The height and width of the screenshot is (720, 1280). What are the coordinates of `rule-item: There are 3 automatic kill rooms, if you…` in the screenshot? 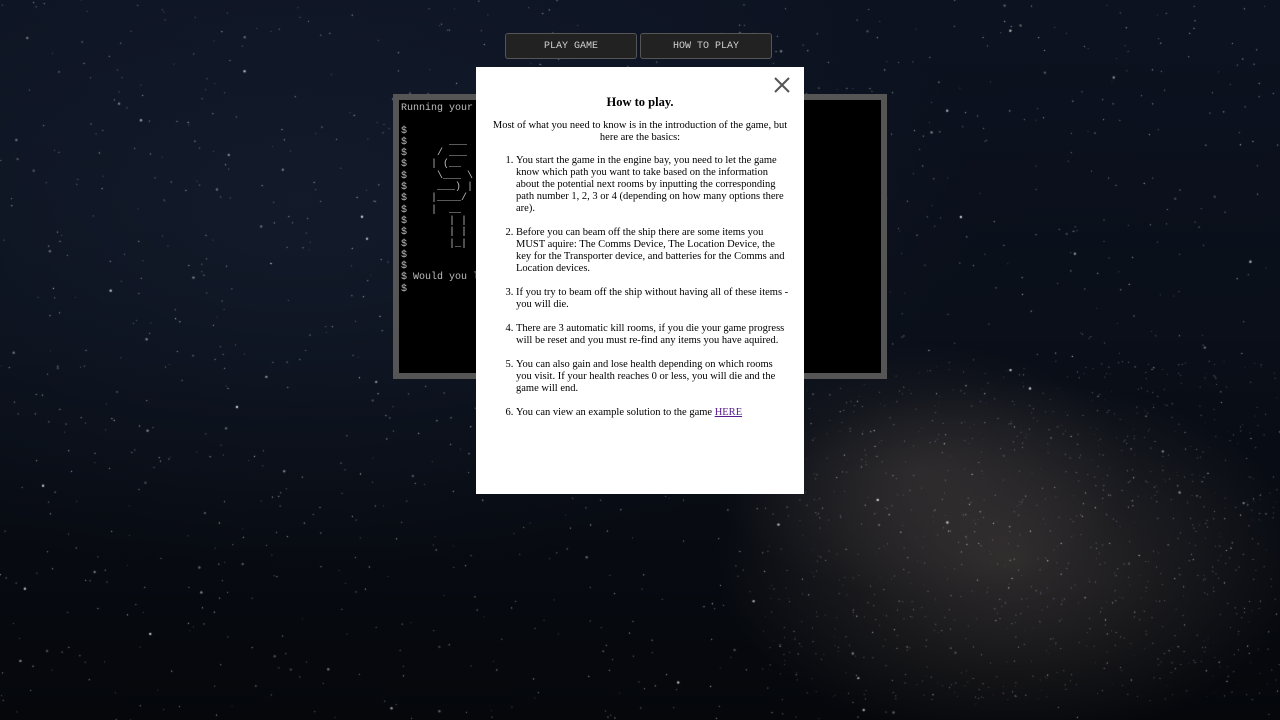 It's located at (653, 335).